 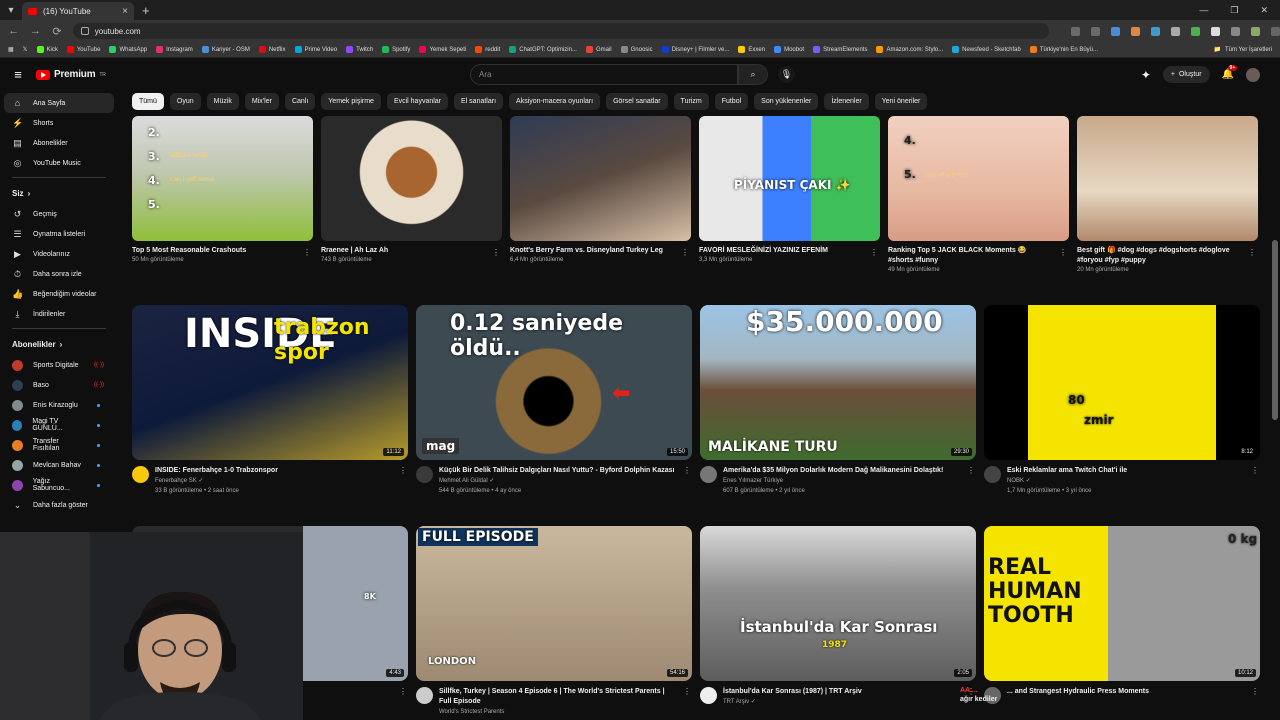 What do you see at coordinates (442, 49) in the screenshot?
I see `bookmark-item: Yemek Sepeti` at bounding box center [442, 49].